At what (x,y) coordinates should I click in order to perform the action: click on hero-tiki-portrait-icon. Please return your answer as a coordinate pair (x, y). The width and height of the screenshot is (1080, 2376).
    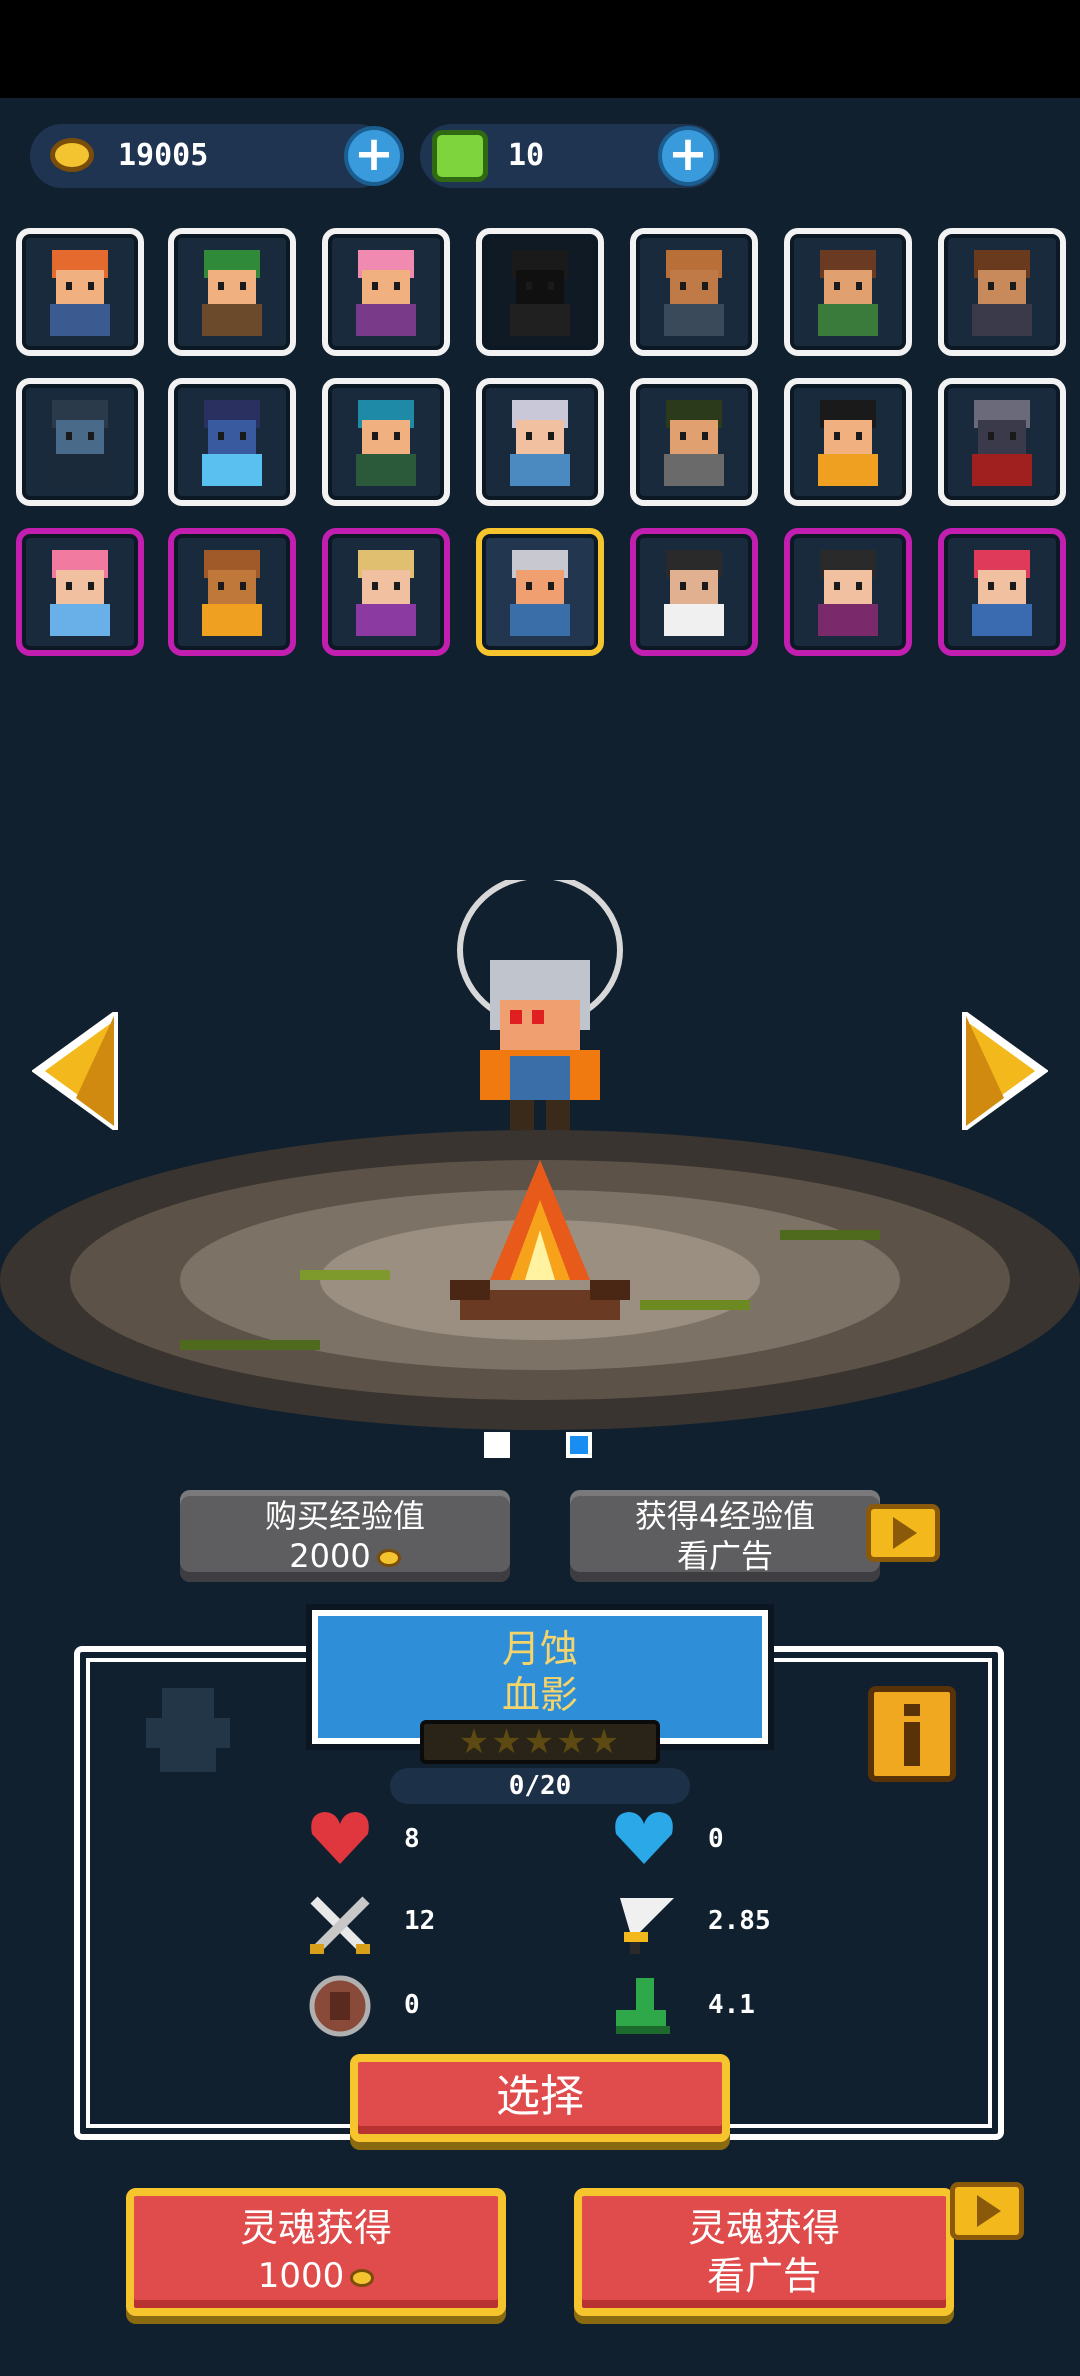
    Looking at the image, I should click on (232, 593).